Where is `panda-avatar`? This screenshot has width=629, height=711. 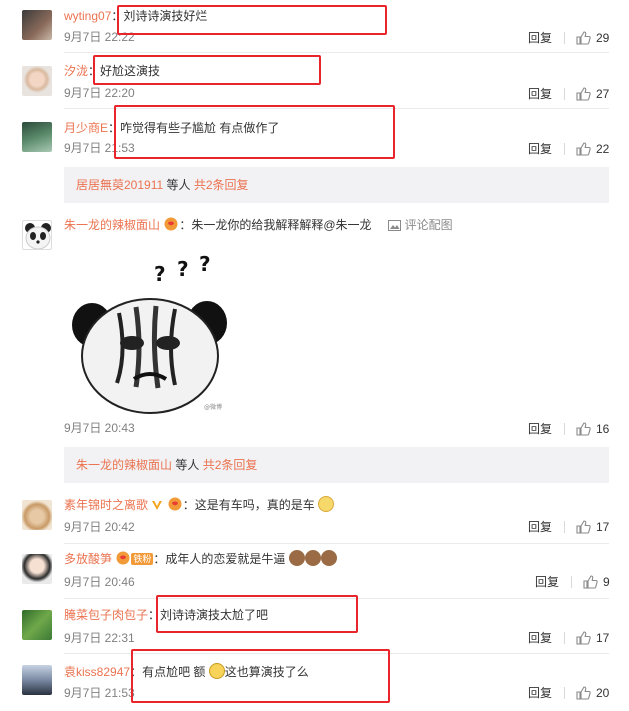
panda-avatar is located at coordinates (37, 235).